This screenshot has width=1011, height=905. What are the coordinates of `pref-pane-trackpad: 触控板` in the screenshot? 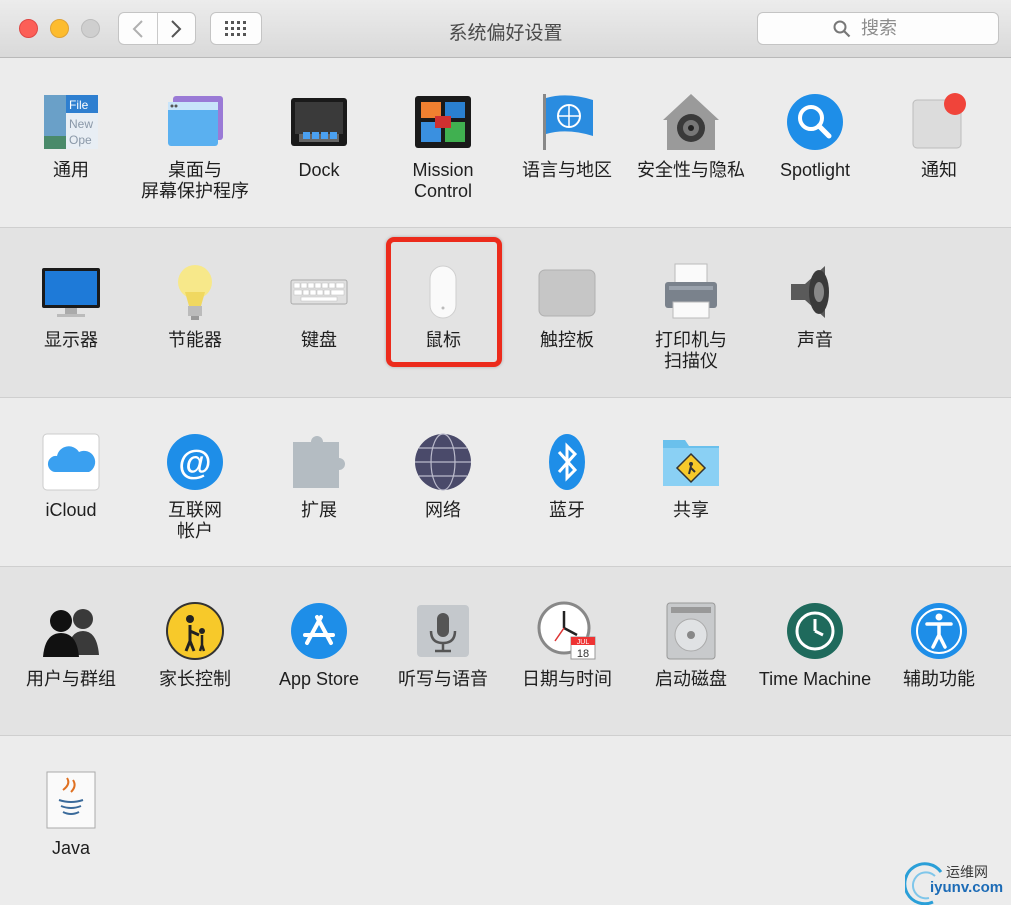 It's located at (567, 312).